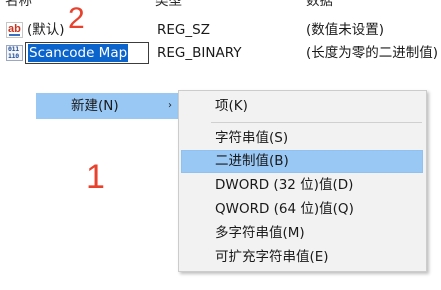 The height and width of the screenshot is (290, 441). I want to click on submenu-item-string-value: 字符串值(S), so click(302, 138).